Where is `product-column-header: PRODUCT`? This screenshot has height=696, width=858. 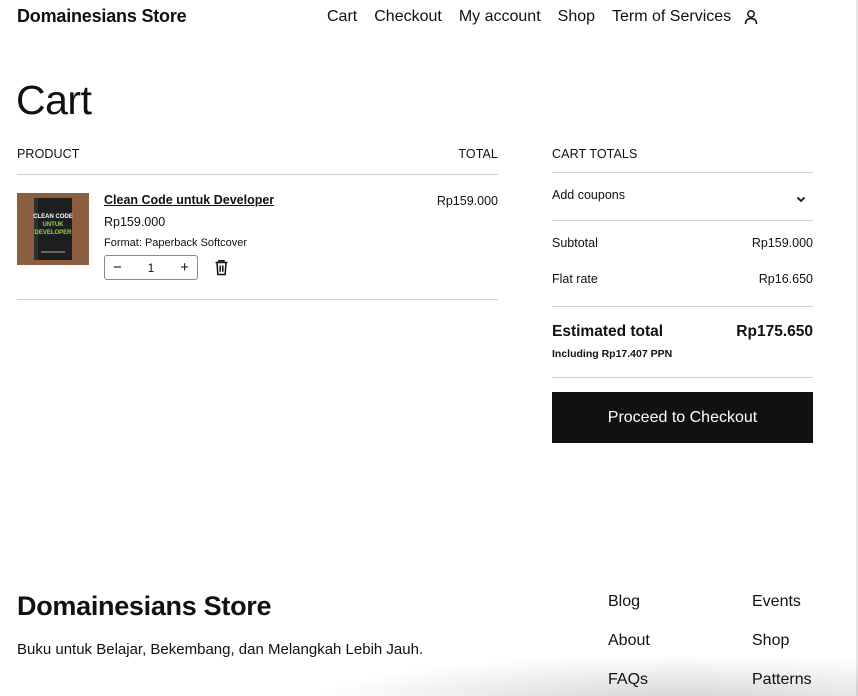 product-column-header: PRODUCT is located at coordinates (48, 154).